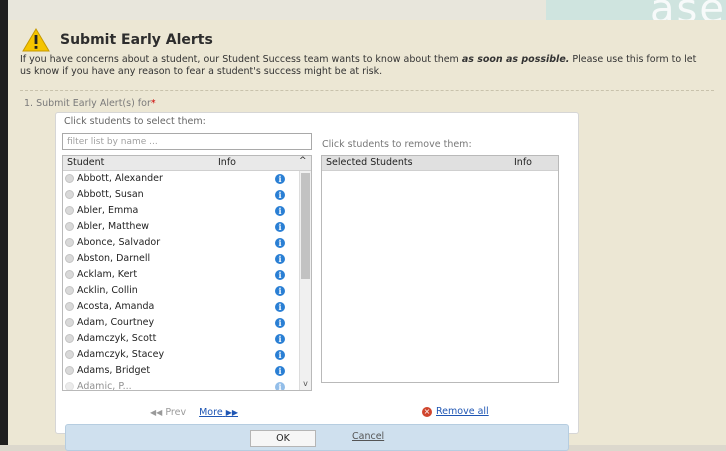 The width and height of the screenshot is (726, 451). Describe the element at coordinates (176, 412) in the screenshot. I see `prev-label: Prev` at that location.